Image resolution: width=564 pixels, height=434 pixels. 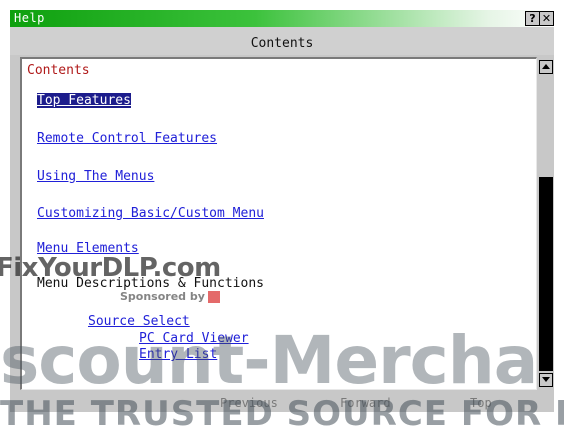 I want to click on link-pc-card-viewer: PC Card Viewer, so click(x=194, y=338).